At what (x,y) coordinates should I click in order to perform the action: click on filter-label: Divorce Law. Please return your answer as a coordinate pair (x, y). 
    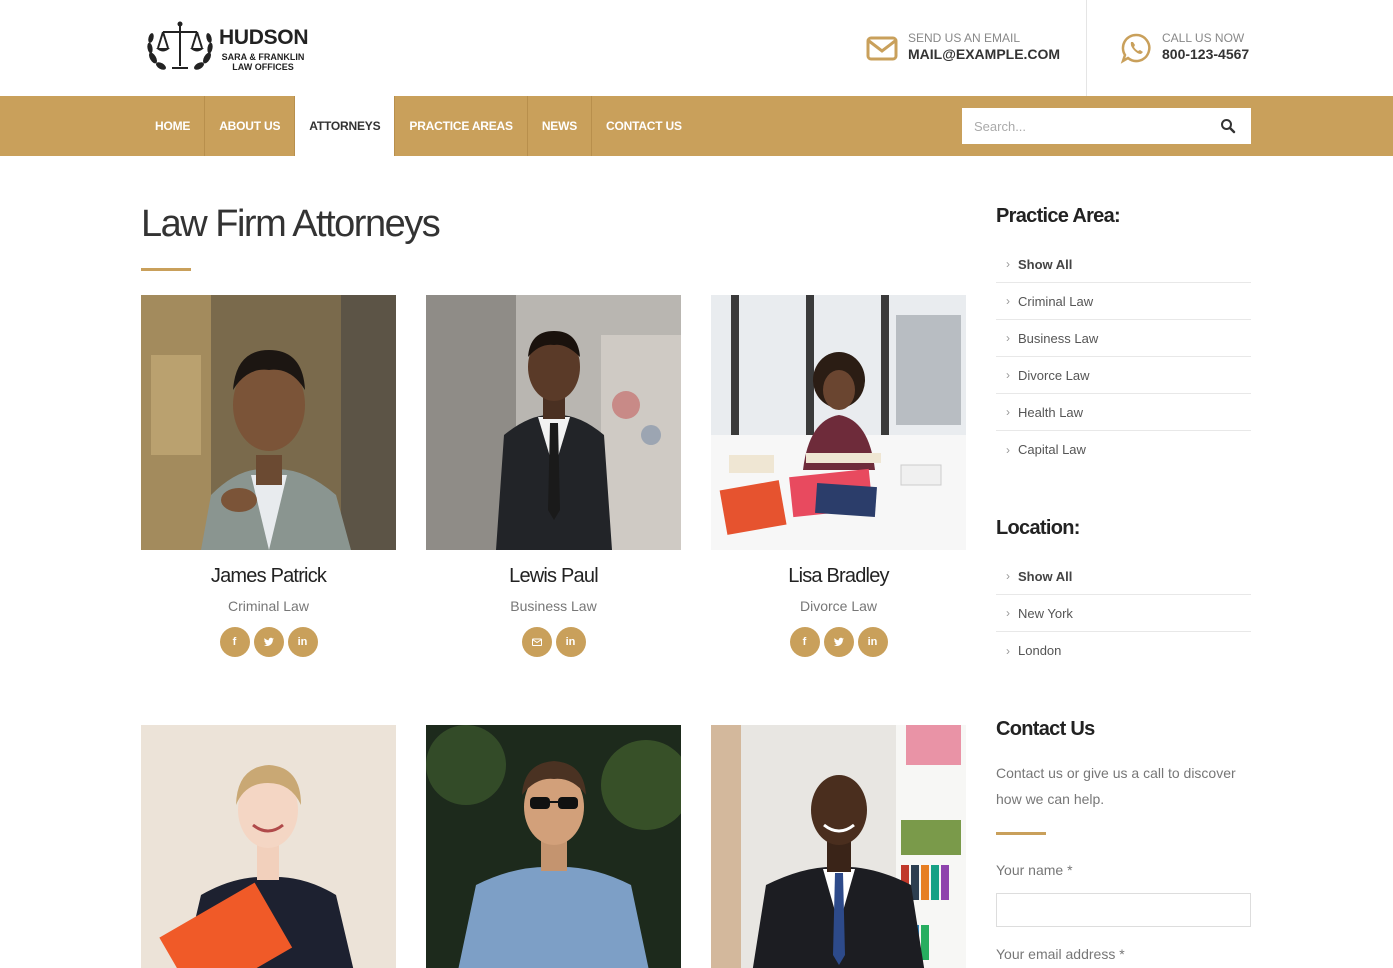
    Looking at the image, I should click on (1054, 375).